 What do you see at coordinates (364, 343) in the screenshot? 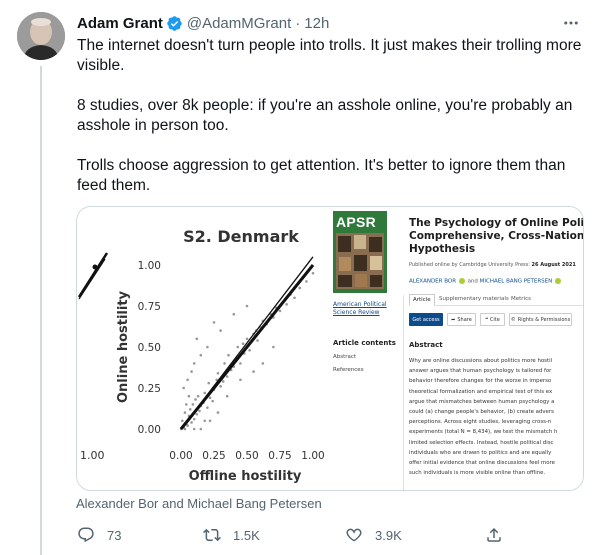
I see `contents-title: Article contents` at bounding box center [364, 343].